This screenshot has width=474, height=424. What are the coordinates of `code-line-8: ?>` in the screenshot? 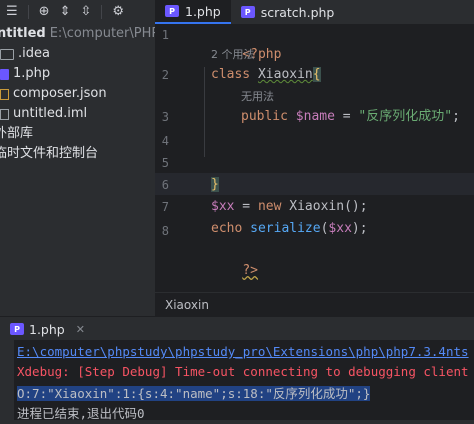 It's located at (234, 259).